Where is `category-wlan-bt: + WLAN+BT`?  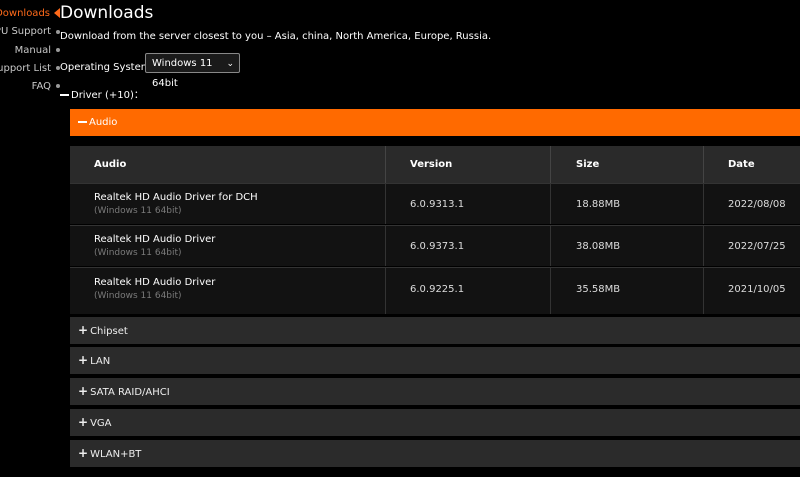
category-wlan-bt: + WLAN+BT is located at coordinates (435, 453).